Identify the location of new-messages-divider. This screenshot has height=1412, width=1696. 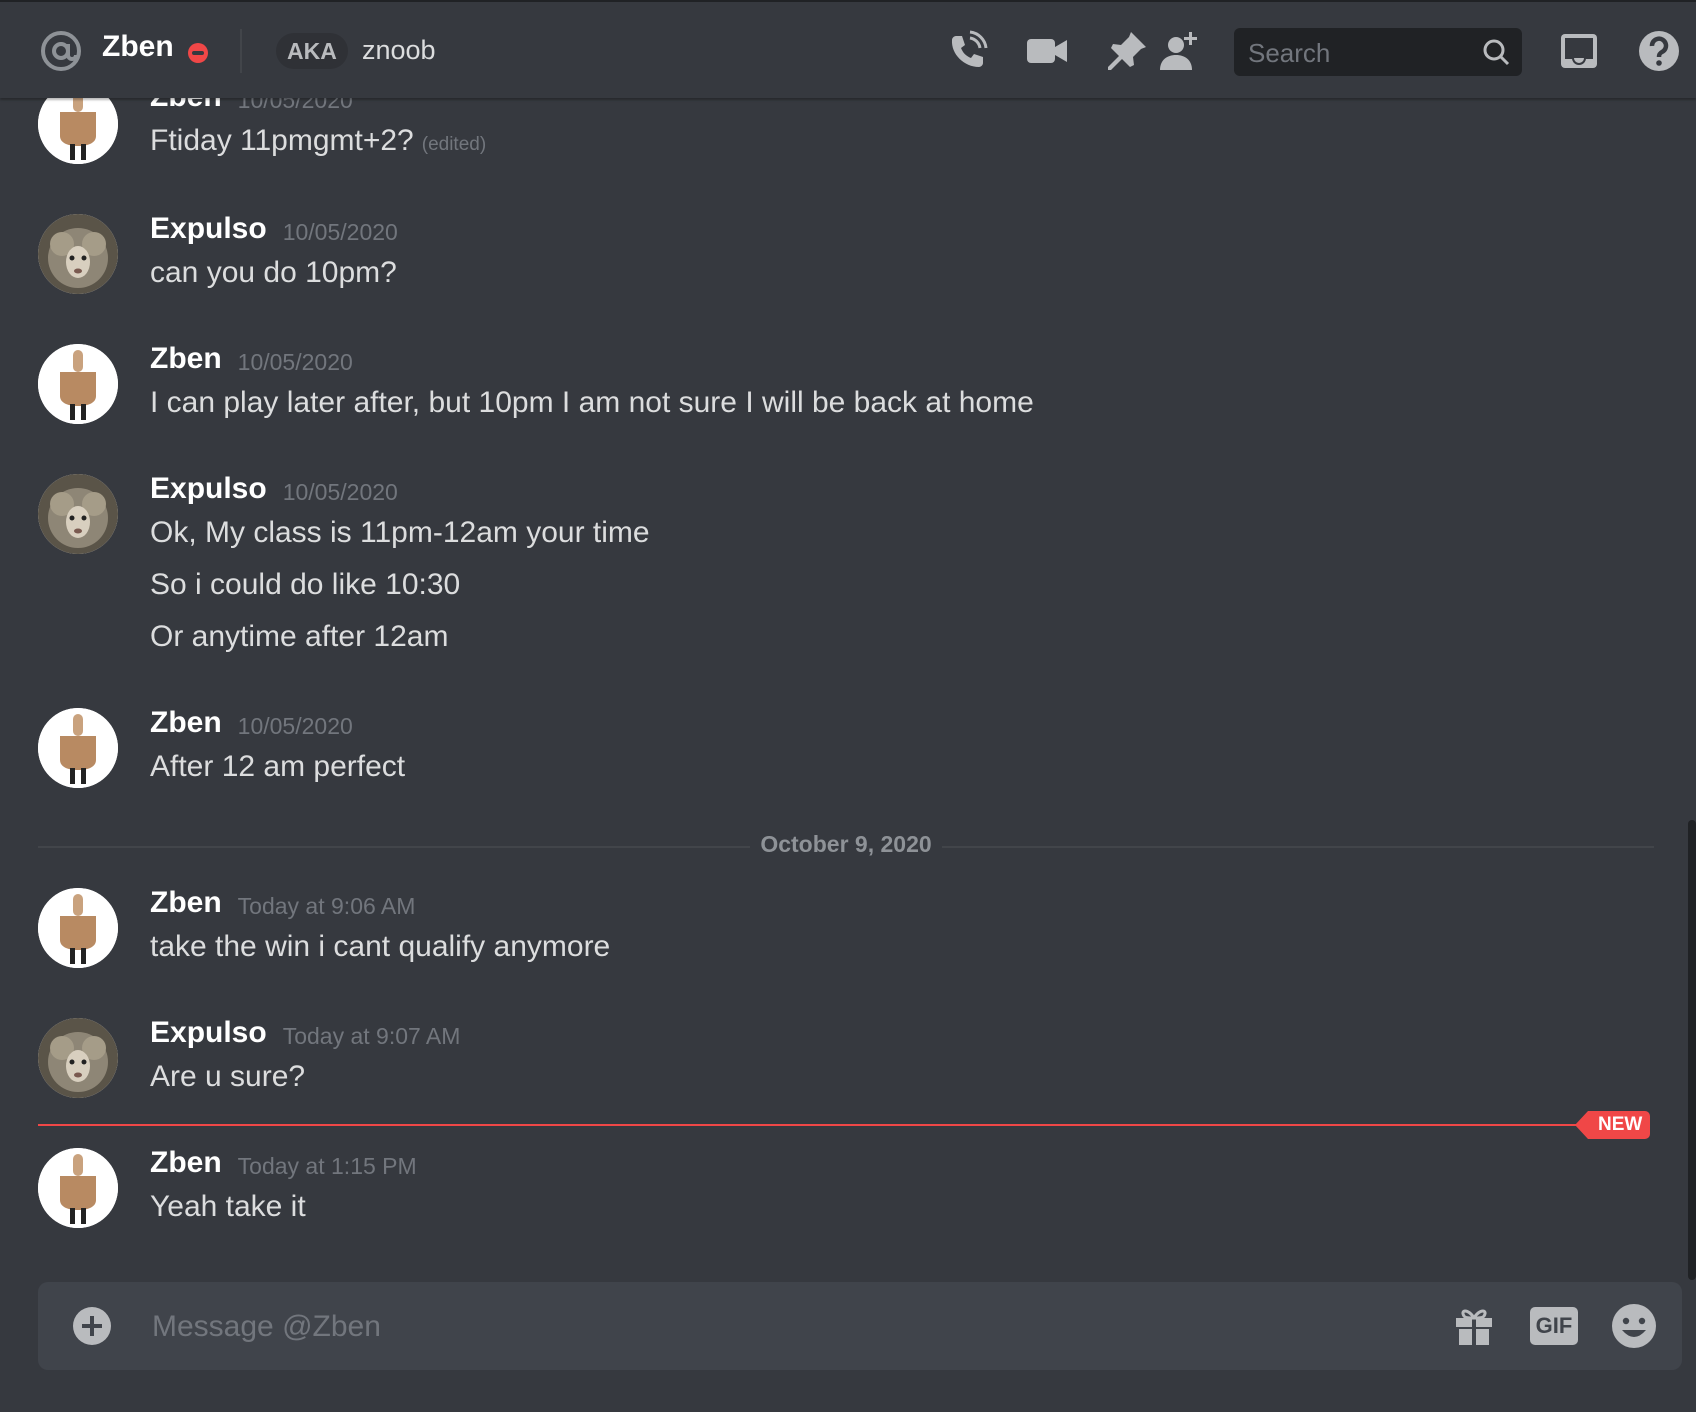
(813, 1125).